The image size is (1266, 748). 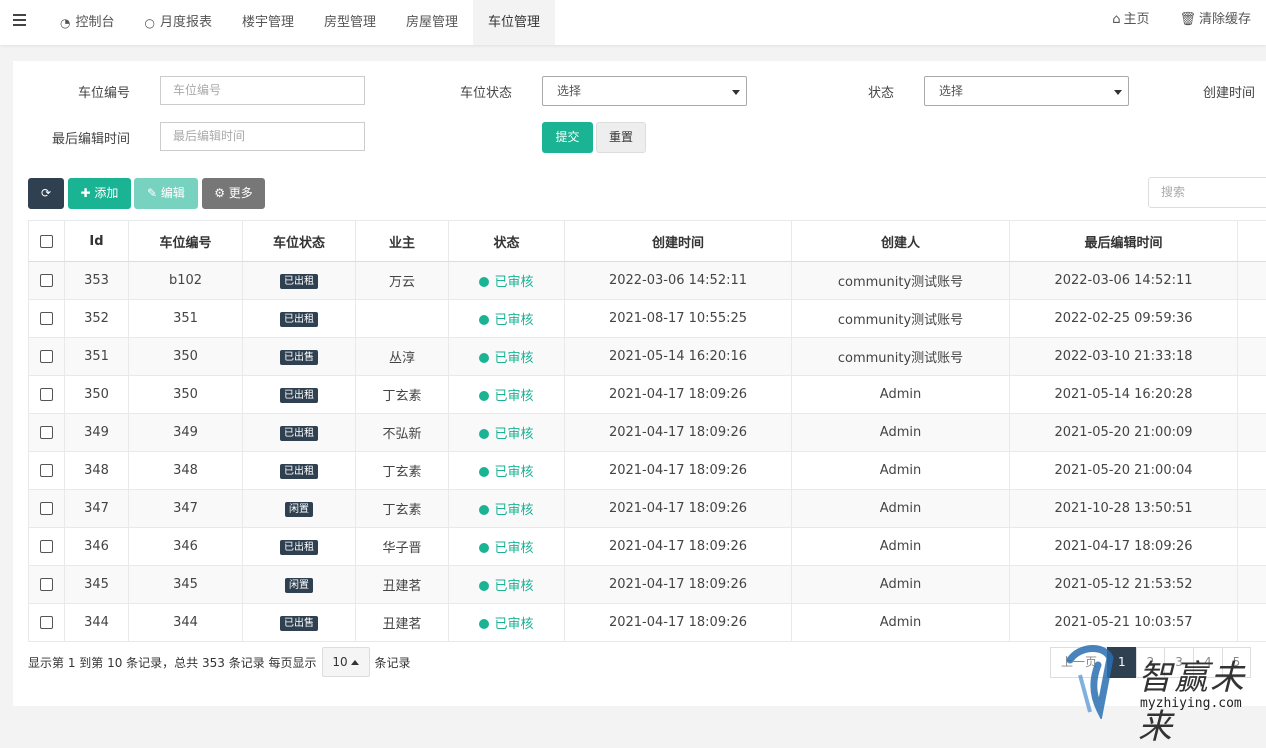 What do you see at coordinates (452, 91) in the screenshot?
I see `space-status-label: 车位状态` at bounding box center [452, 91].